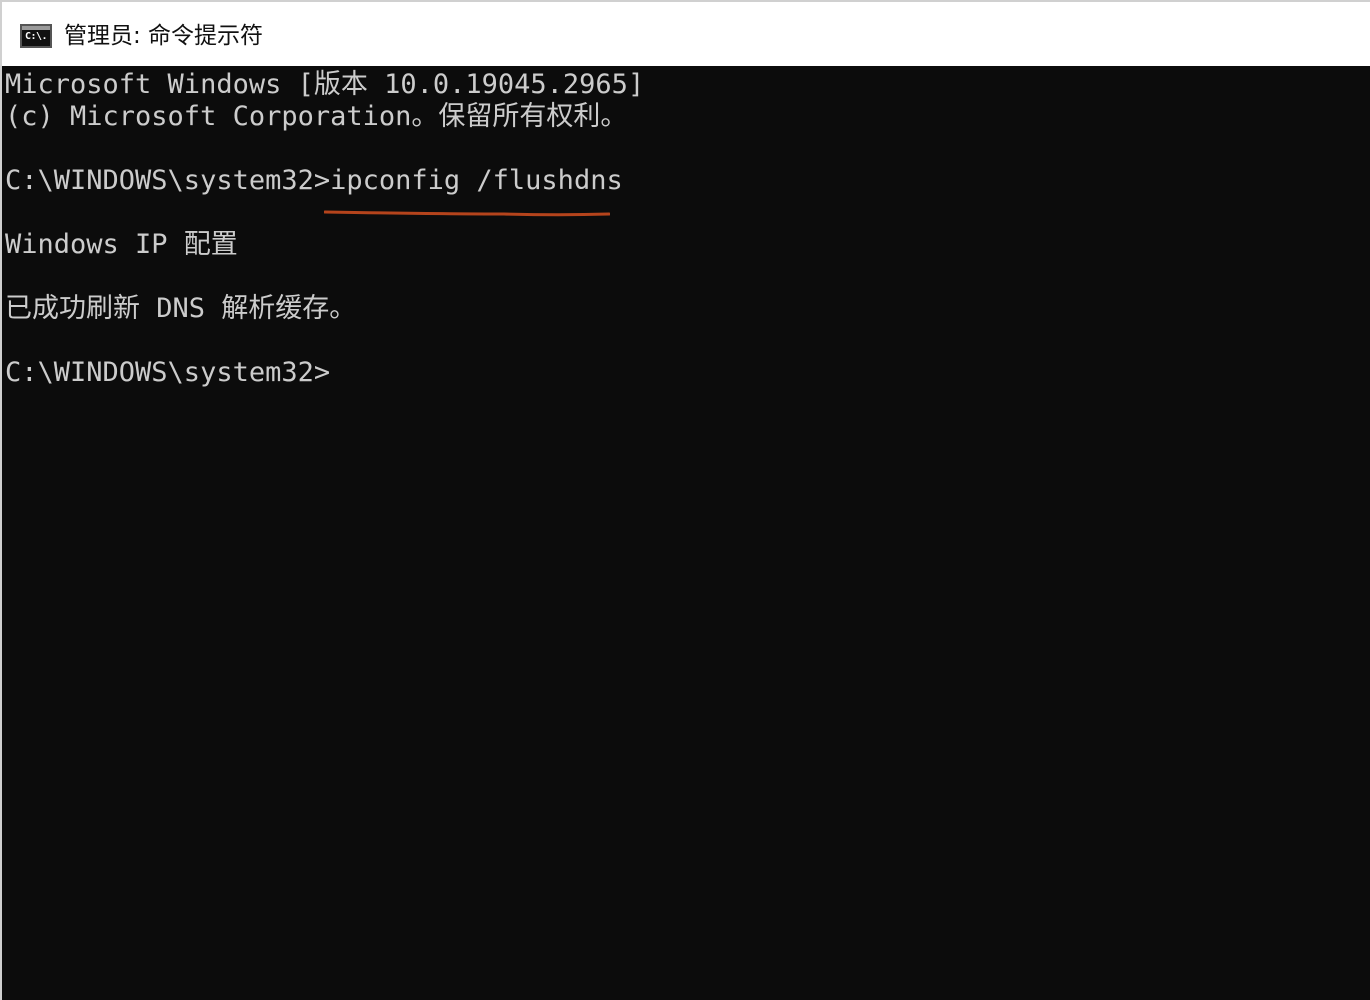 The width and height of the screenshot is (1370, 1000). I want to click on console-icon: C:\., so click(36, 36).